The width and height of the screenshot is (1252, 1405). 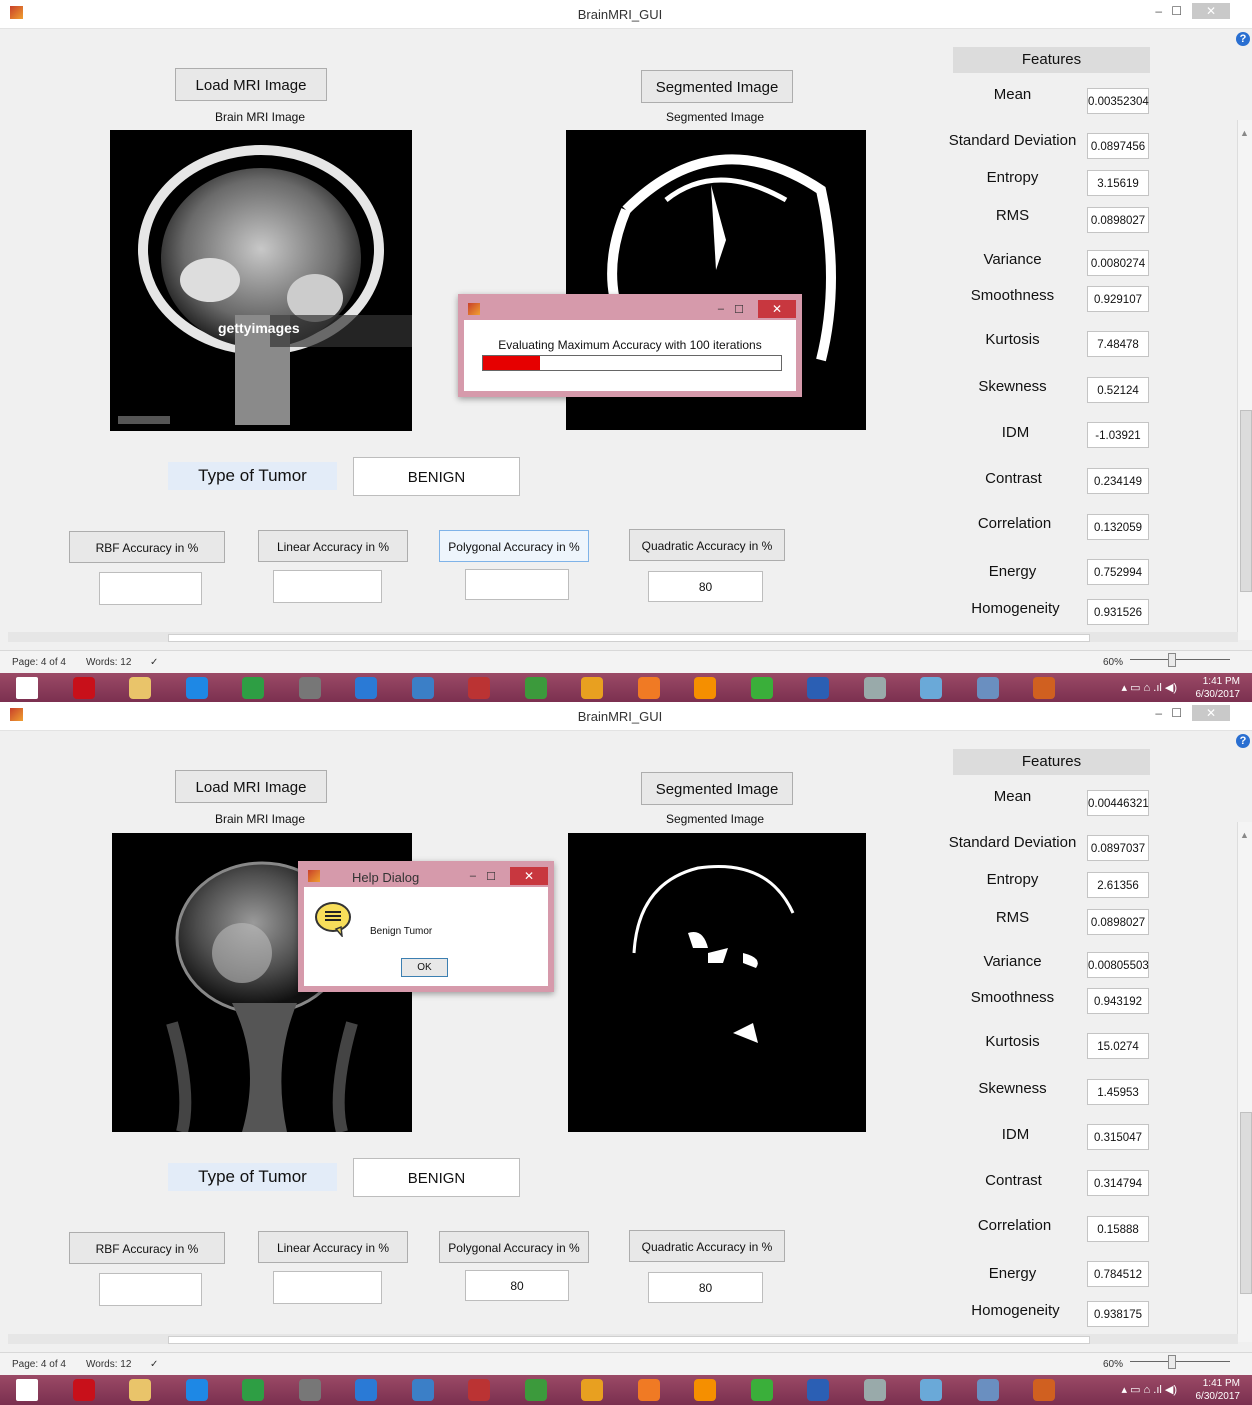 I want to click on feature-value-energy: 0.784512, so click(x=1118, y=1274).